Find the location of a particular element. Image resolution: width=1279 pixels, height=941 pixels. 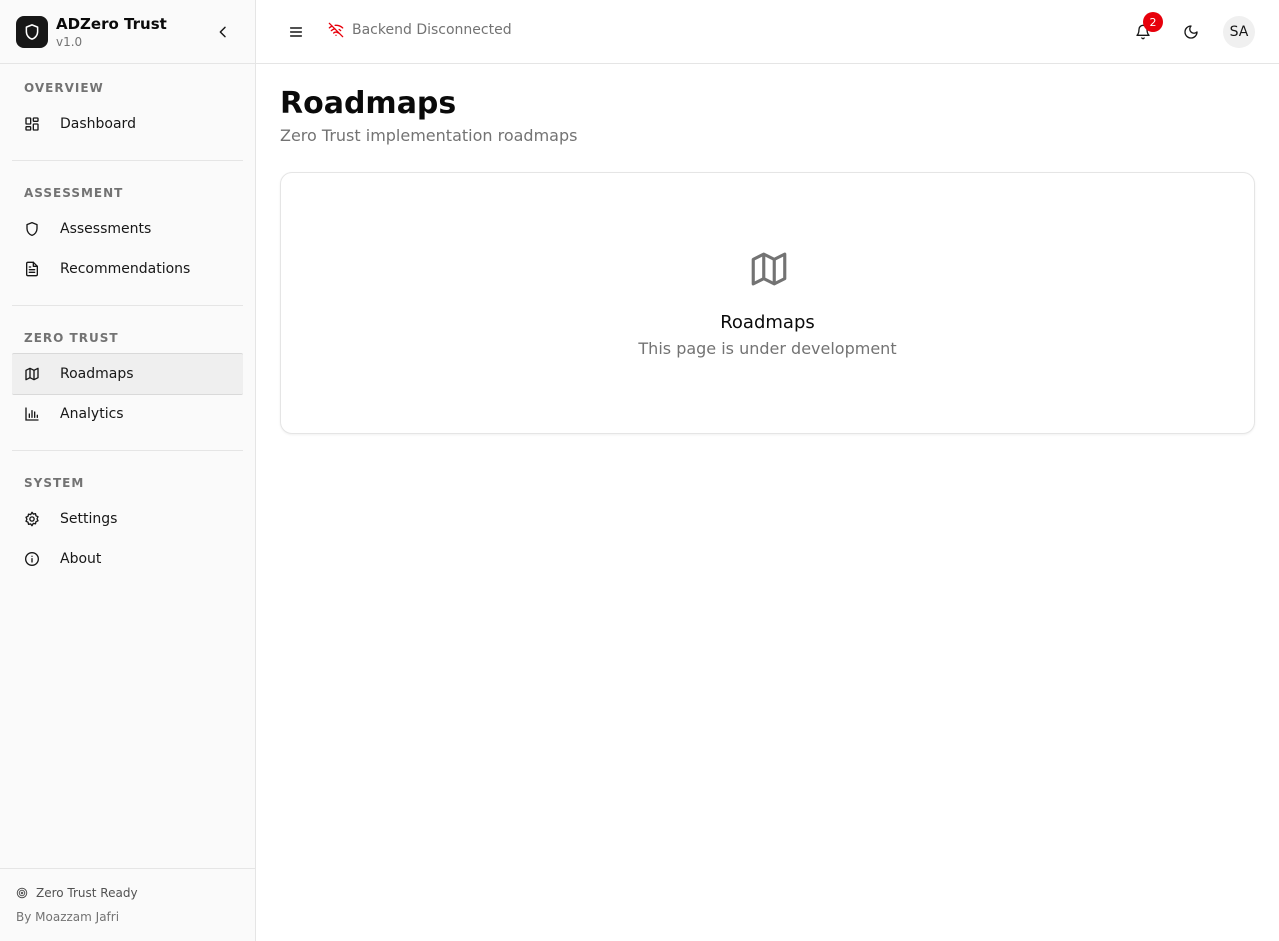

menu-toggle-button is located at coordinates (296, 32).